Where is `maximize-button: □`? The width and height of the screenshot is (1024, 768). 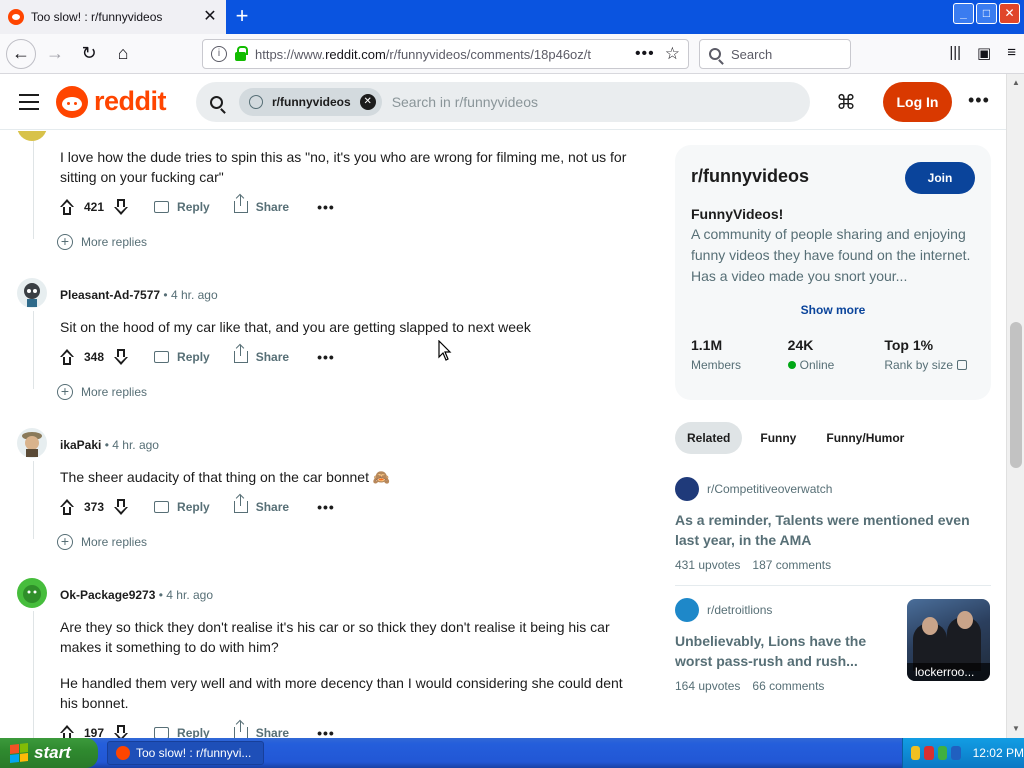 maximize-button: □ is located at coordinates (986, 13).